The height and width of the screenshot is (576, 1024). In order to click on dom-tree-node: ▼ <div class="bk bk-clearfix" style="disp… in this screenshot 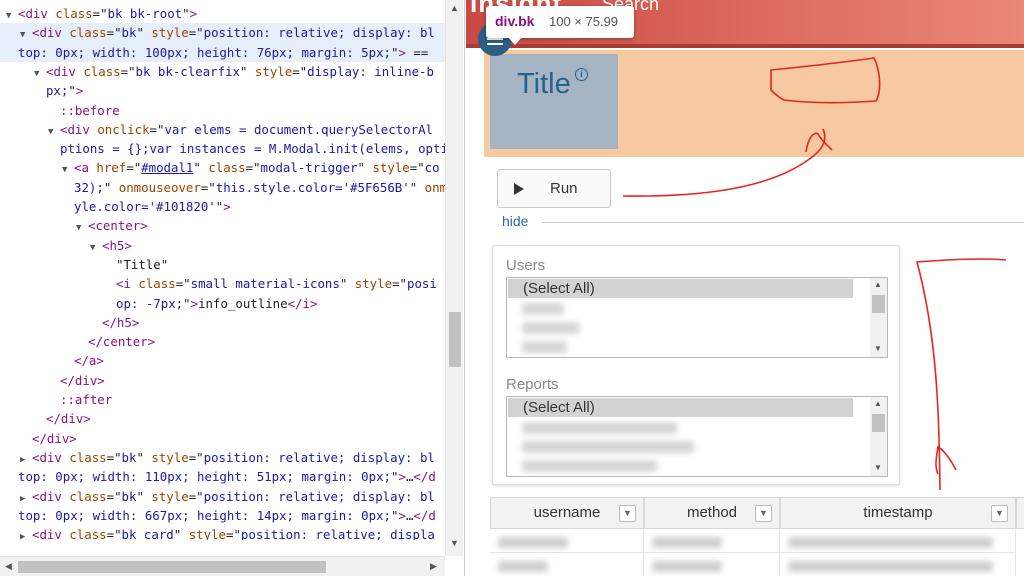, I will do `click(222, 71)`.